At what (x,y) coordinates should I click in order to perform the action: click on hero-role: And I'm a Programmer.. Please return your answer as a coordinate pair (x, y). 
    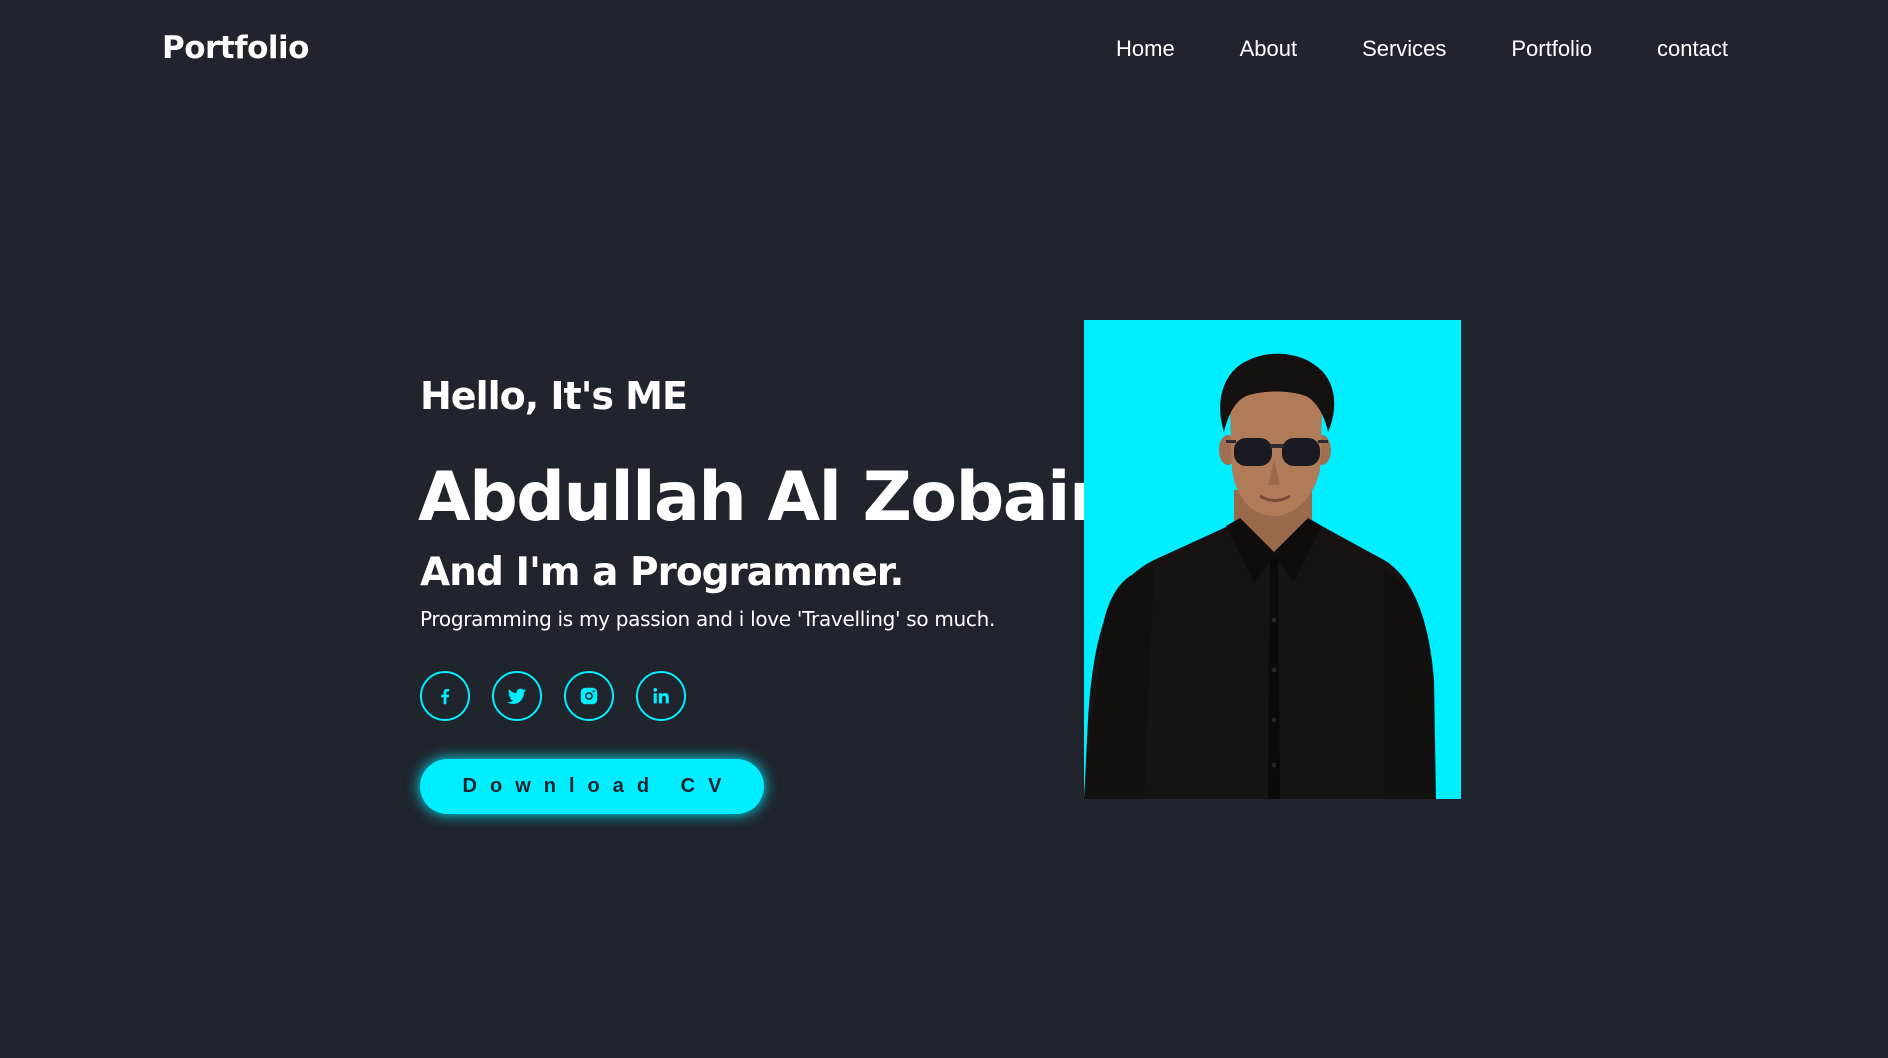
    Looking at the image, I should click on (662, 572).